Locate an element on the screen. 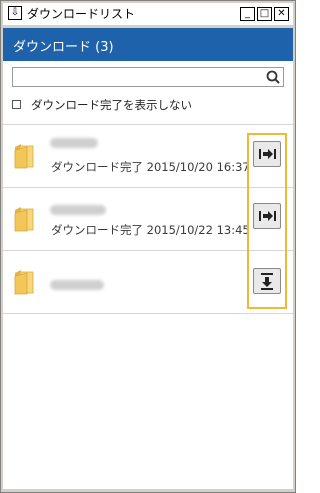 Image resolution: width=320 pixels, height=493 pixels. search-box is located at coordinates (148, 77).